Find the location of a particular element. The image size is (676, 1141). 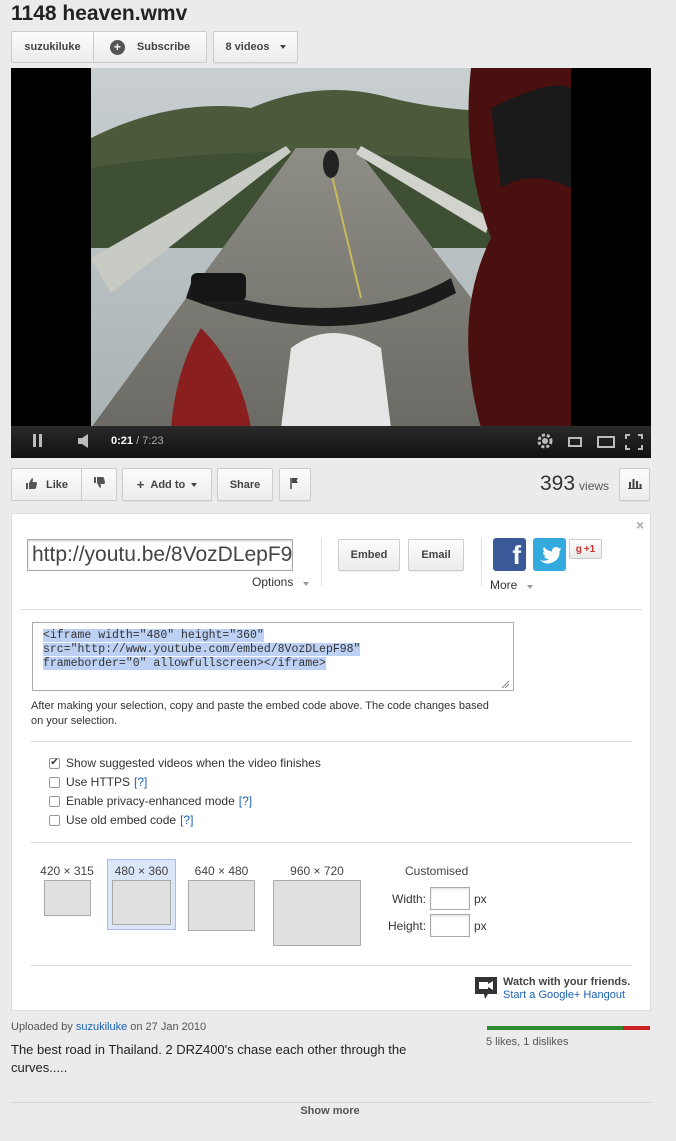

google-plus-one-button: g +1 is located at coordinates (585, 549).